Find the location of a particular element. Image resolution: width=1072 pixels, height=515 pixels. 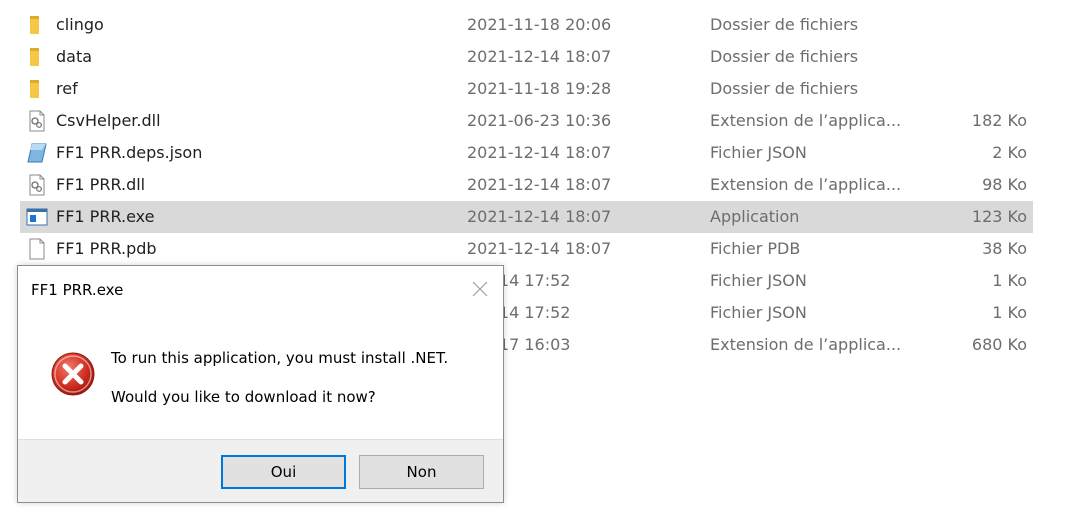

close-button is located at coordinates (480, 289).